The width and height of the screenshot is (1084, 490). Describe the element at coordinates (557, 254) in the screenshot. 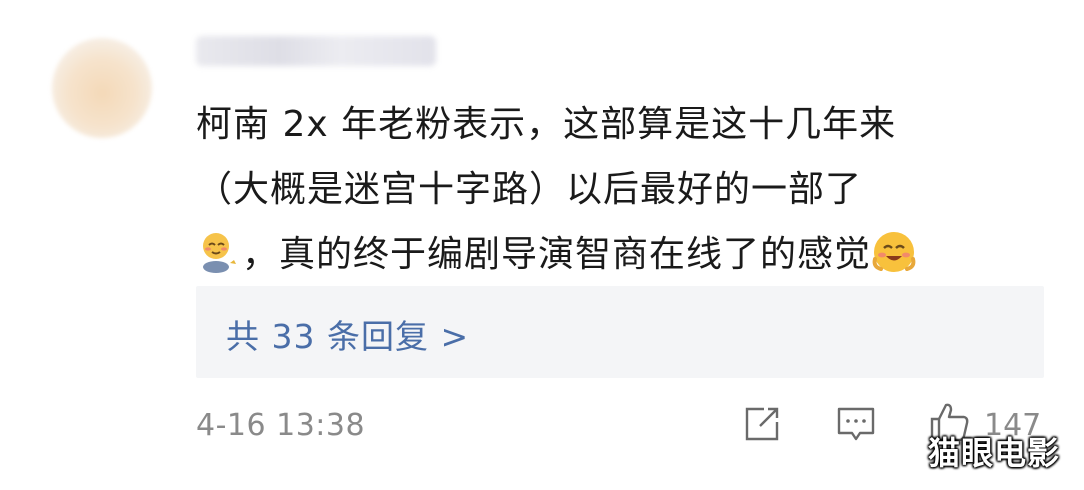

I see `comment-line-3: ，真的终于编剧导演智商在线了的感觉` at that location.